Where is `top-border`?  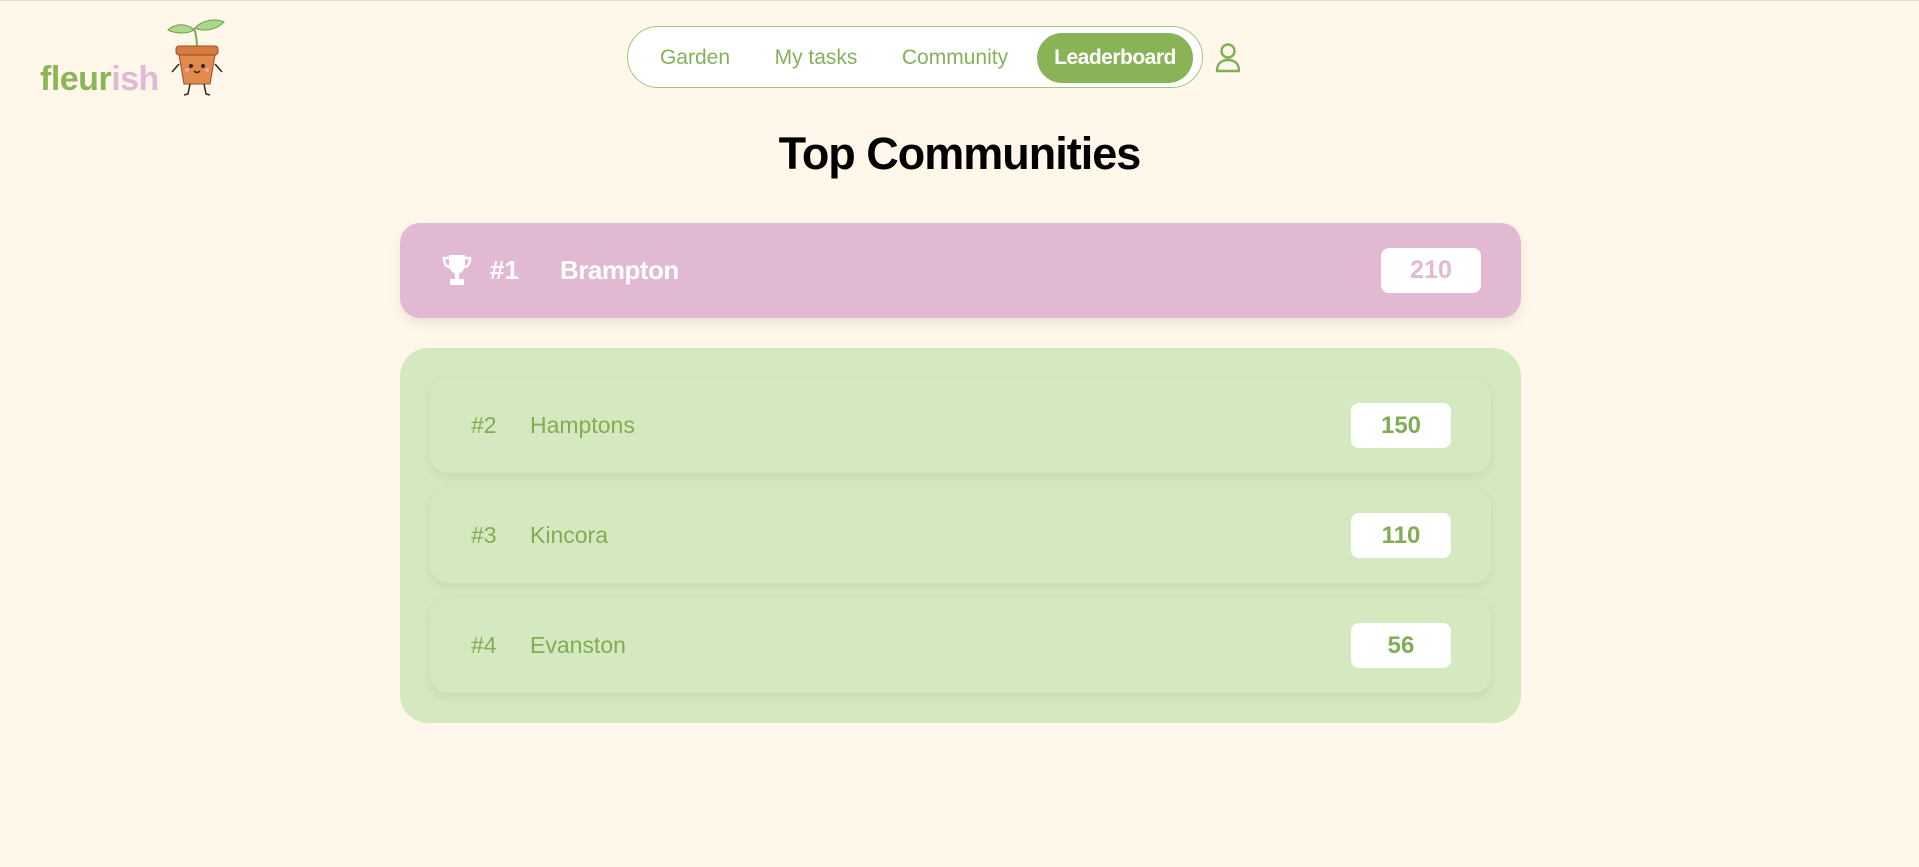 top-border is located at coordinates (959, 0).